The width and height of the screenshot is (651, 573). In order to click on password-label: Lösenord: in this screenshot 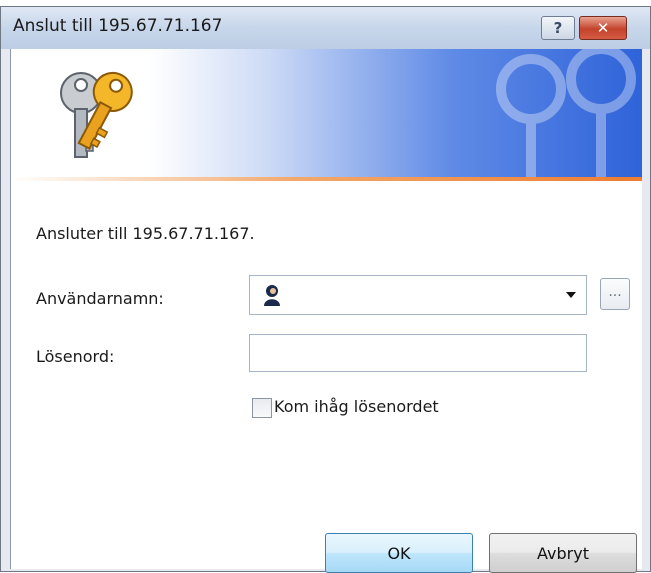, I will do `click(75, 356)`.